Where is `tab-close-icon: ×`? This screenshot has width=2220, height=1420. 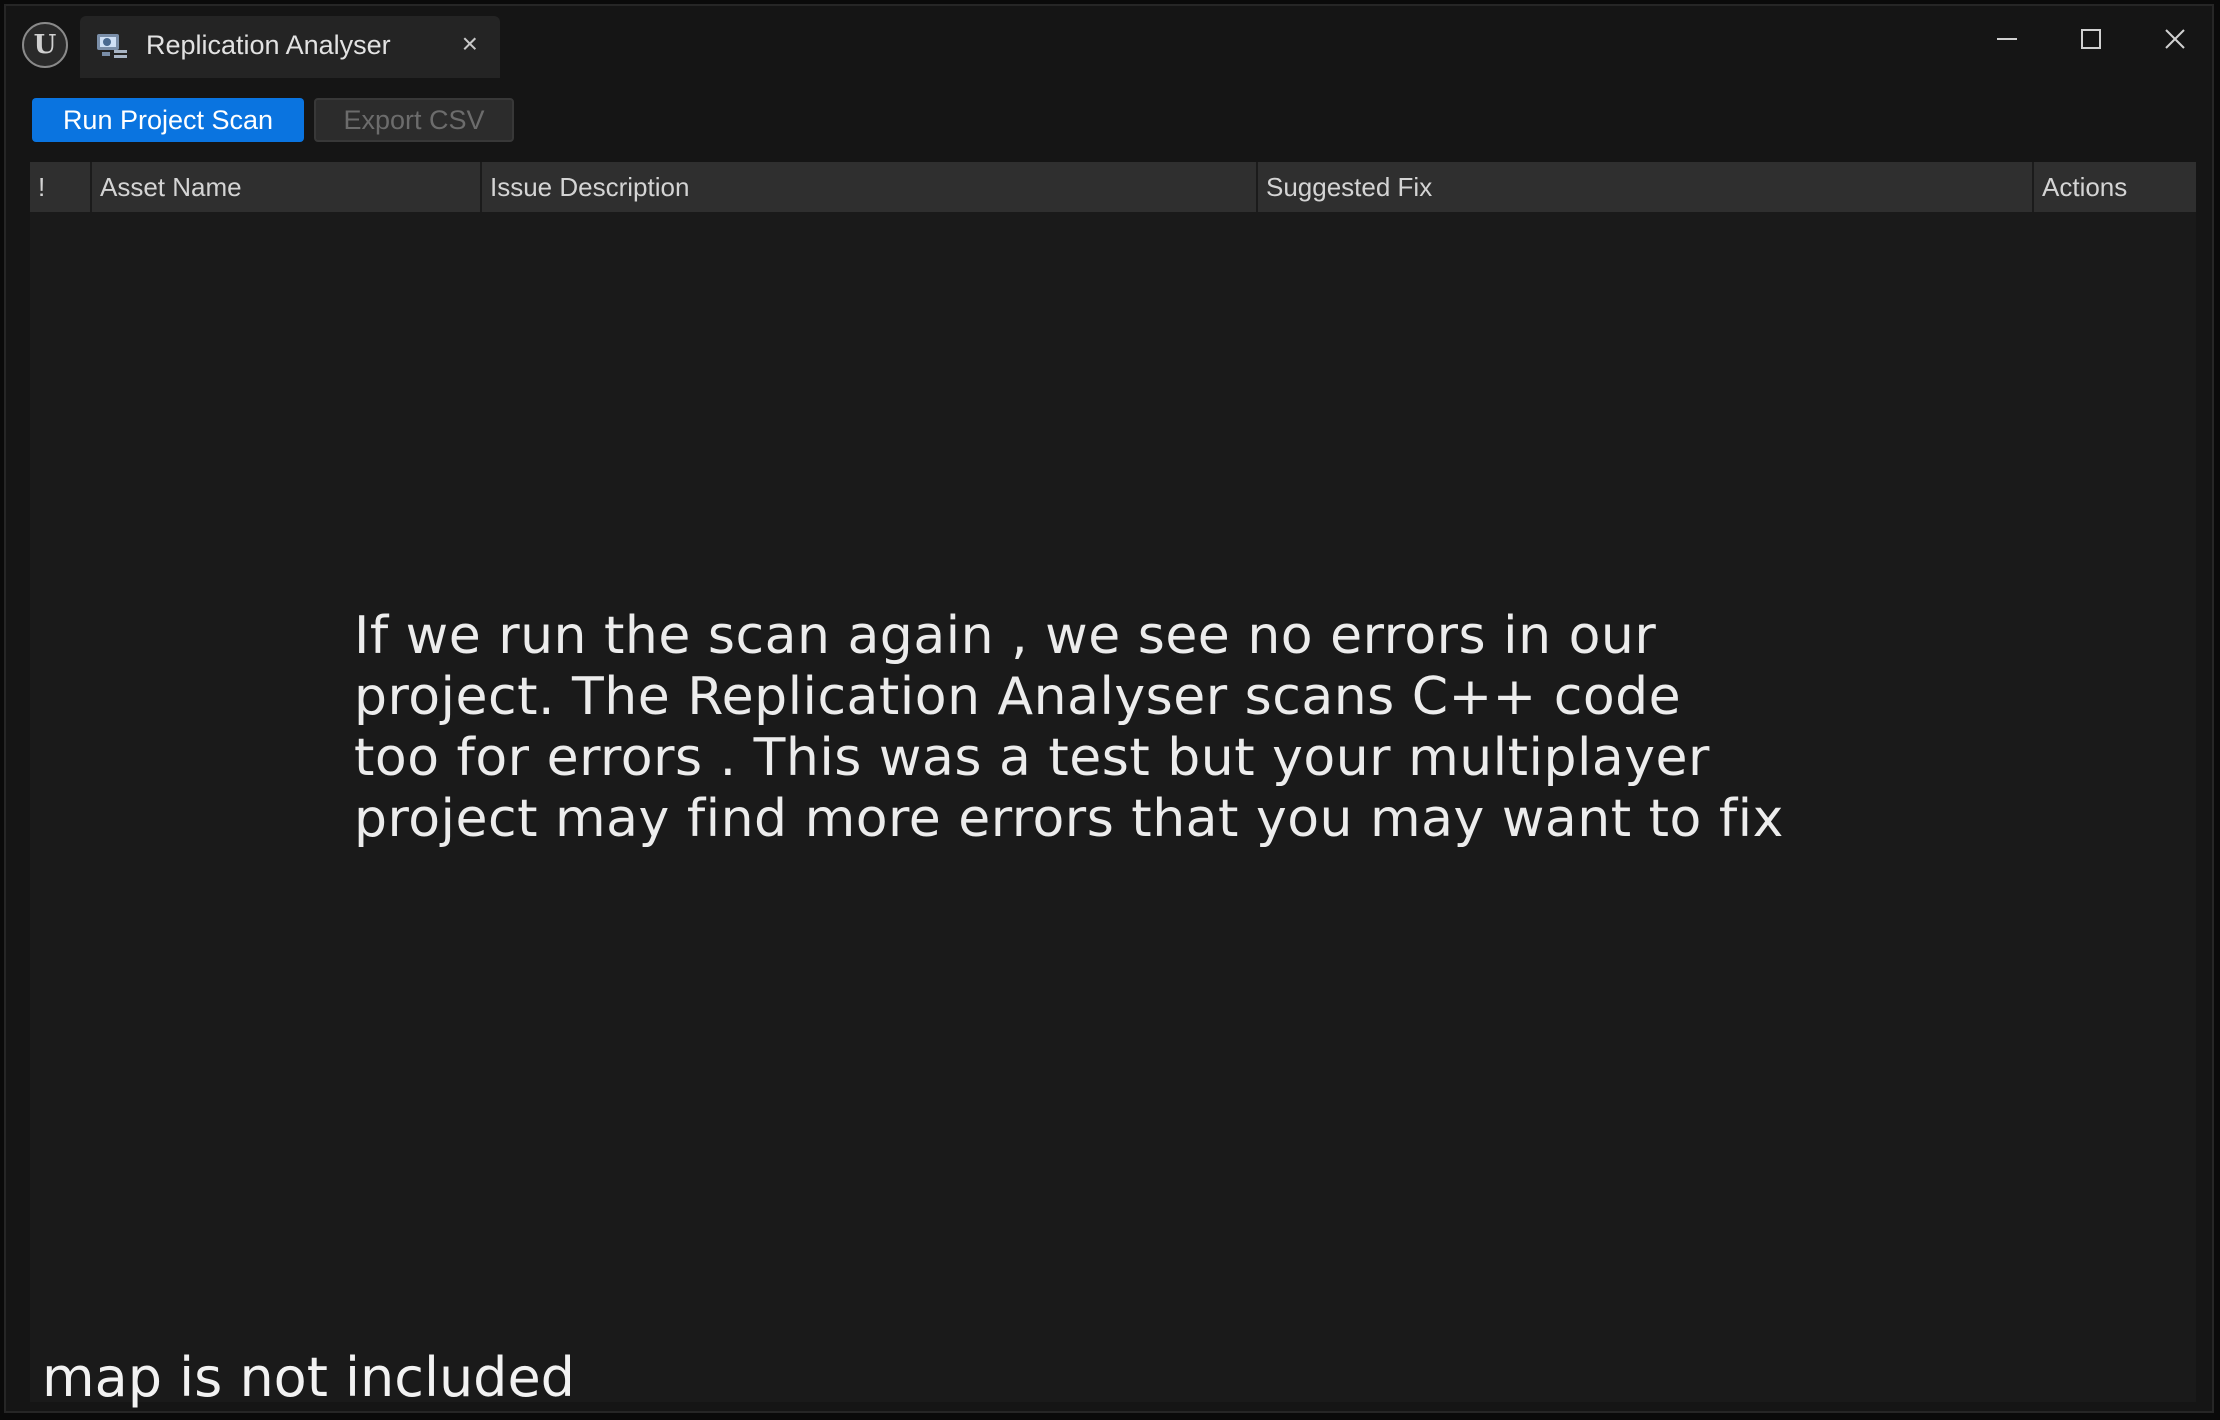
tab-close-icon: × is located at coordinates (470, 44).